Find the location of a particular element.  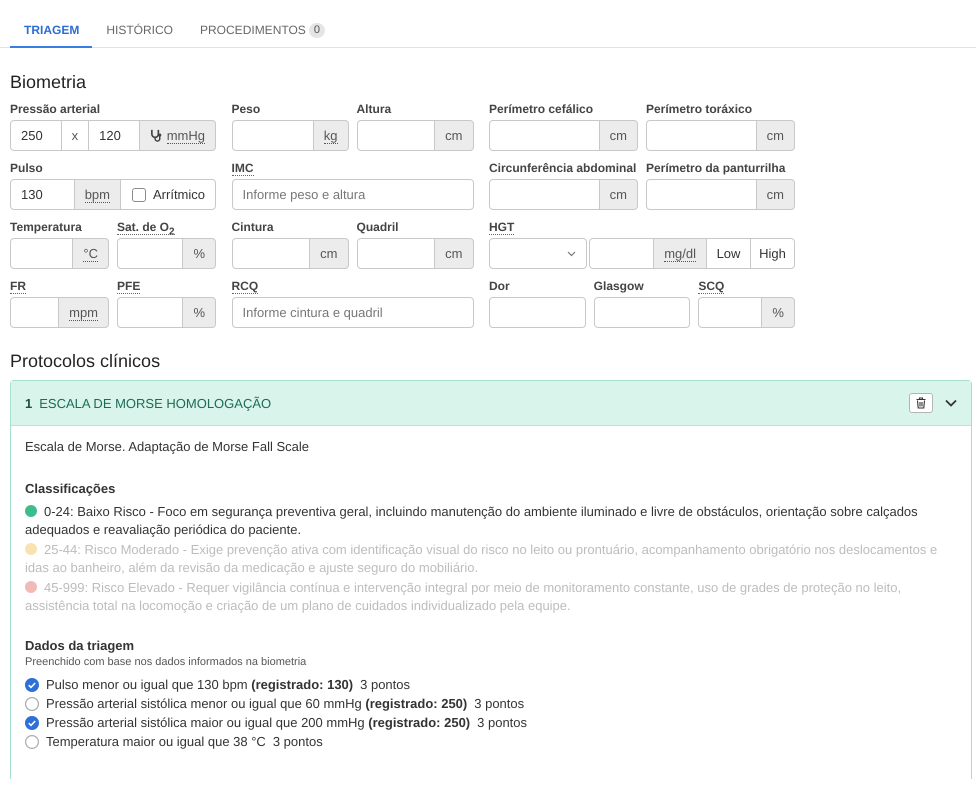

input-field: 120 is located at coordinates (114, 135).